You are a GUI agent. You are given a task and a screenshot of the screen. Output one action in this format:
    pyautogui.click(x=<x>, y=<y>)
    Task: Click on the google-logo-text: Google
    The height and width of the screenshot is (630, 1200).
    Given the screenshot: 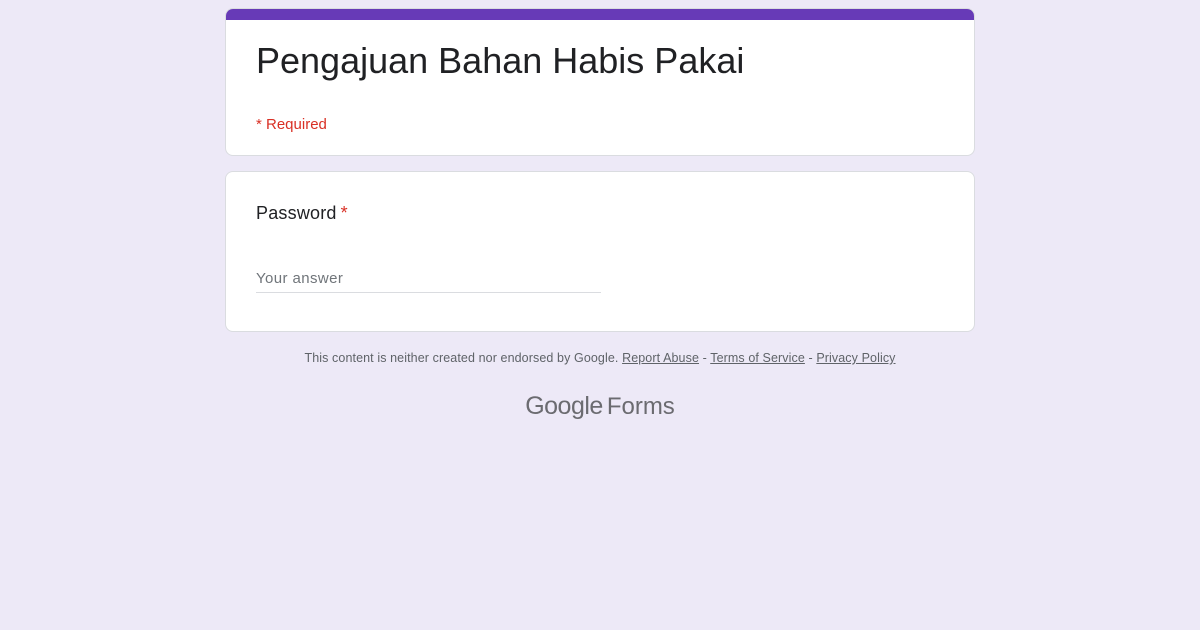 What is the action you would take?
    pyautogui.click(x=564, y=406)
    